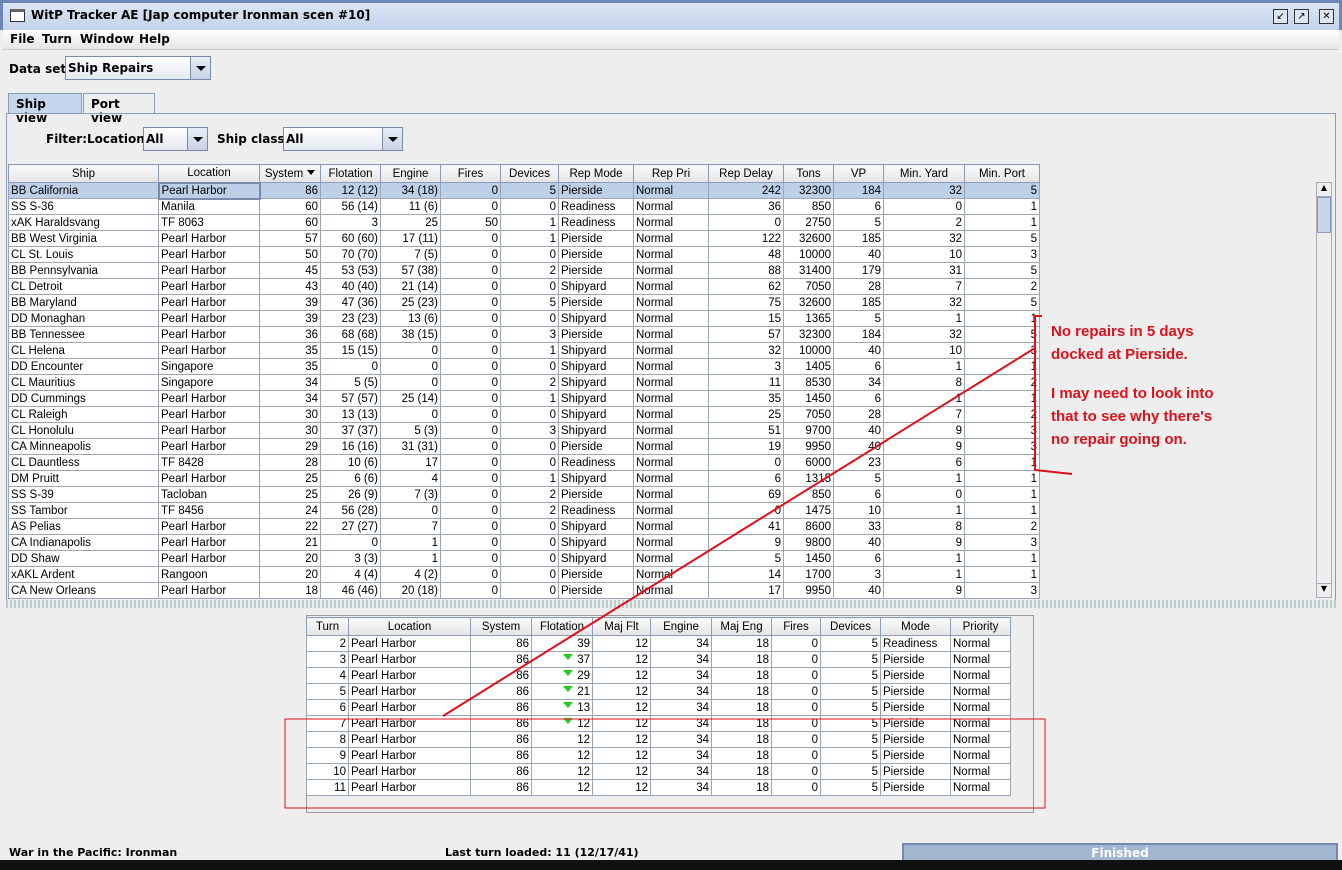 This screenshot has height=870, width=1342. I want to click on column-header: Turn, so click(327, 626).